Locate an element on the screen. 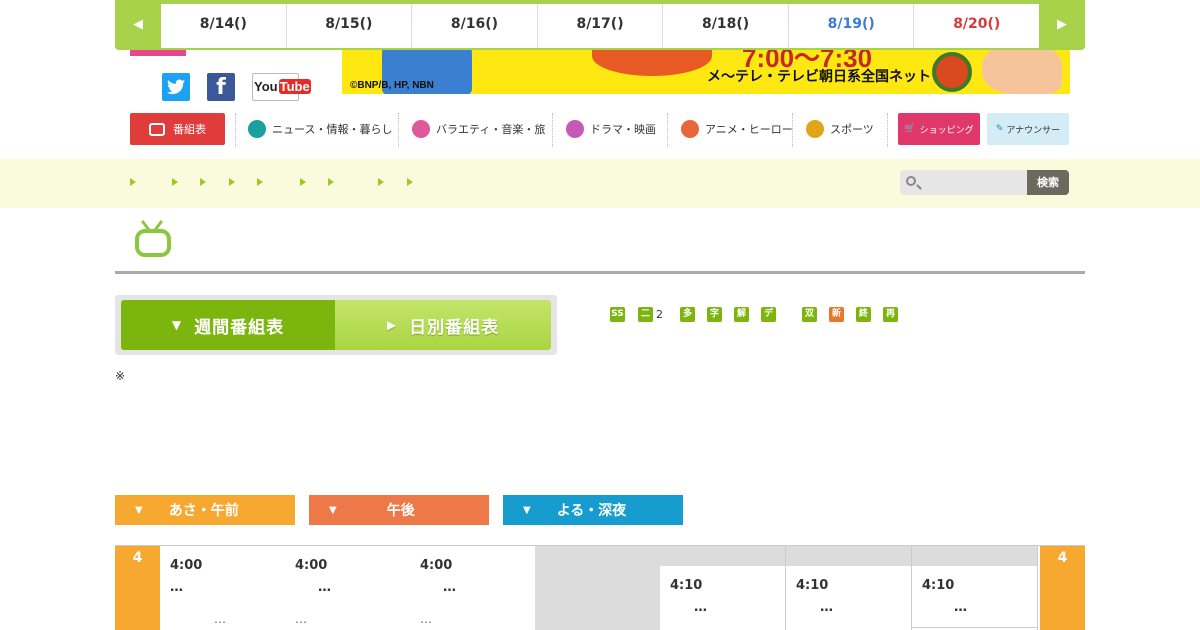 The image size is (1200, 630). search-box: 検索 is located at coordinates (984, 182).